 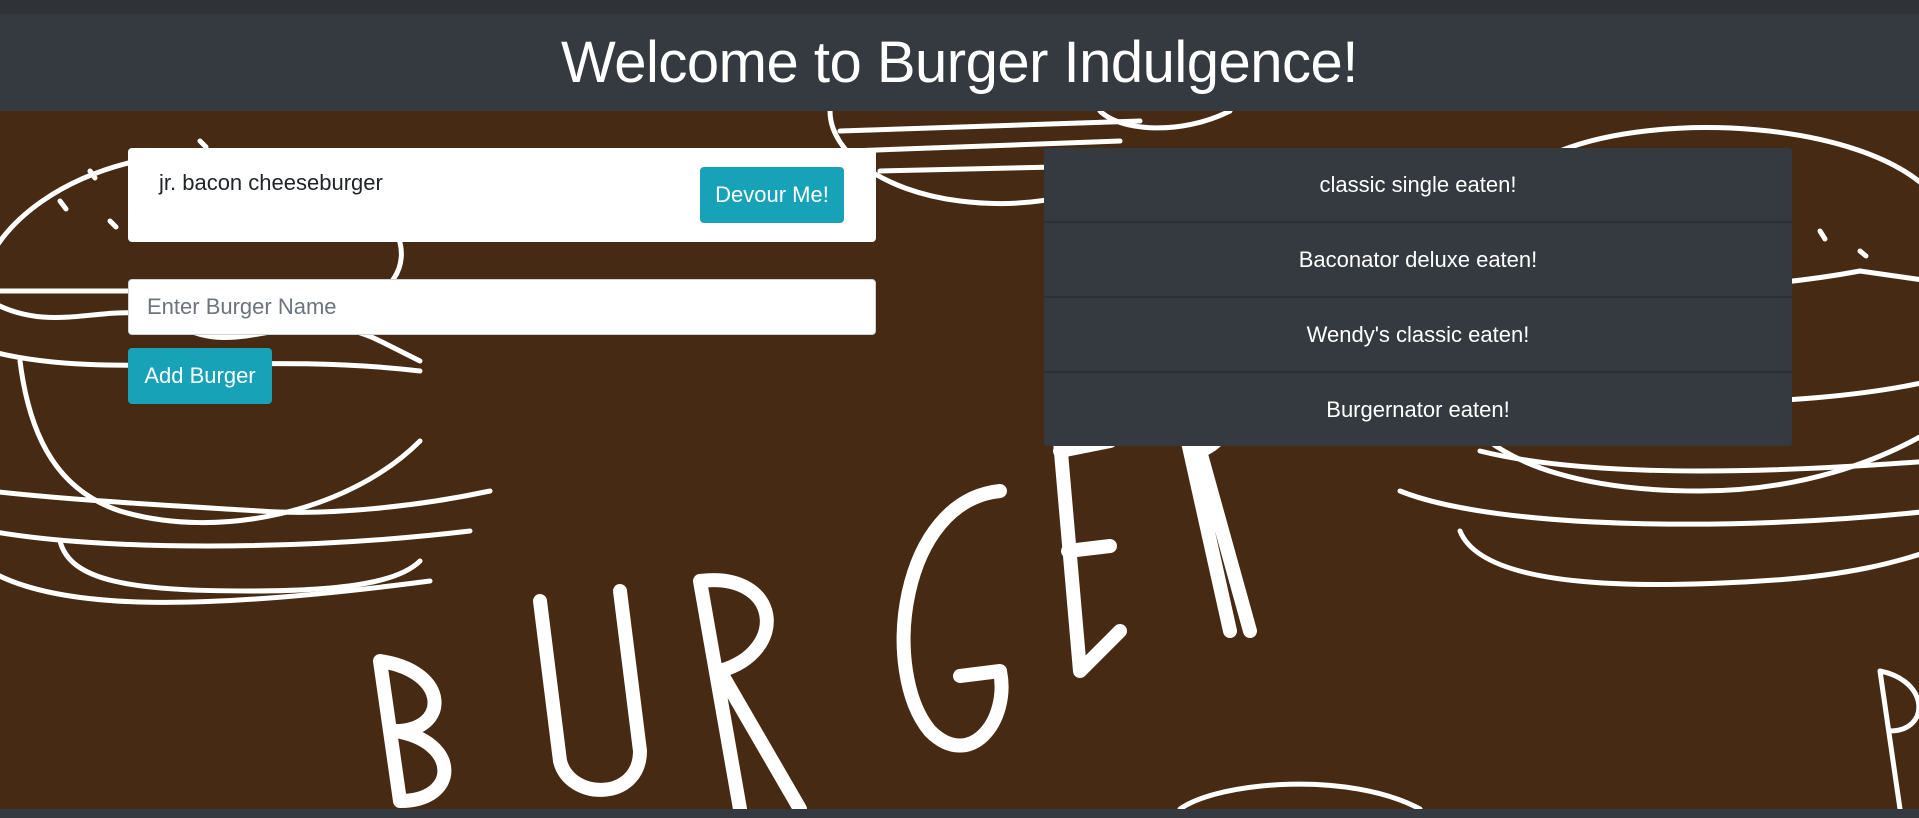 What do you see at coordinates (502, 195) in the screenshot?
I see `uneaten-burger-card: jr. bacon cheeseburger Devour Me!` at bounding box center [502, 195].